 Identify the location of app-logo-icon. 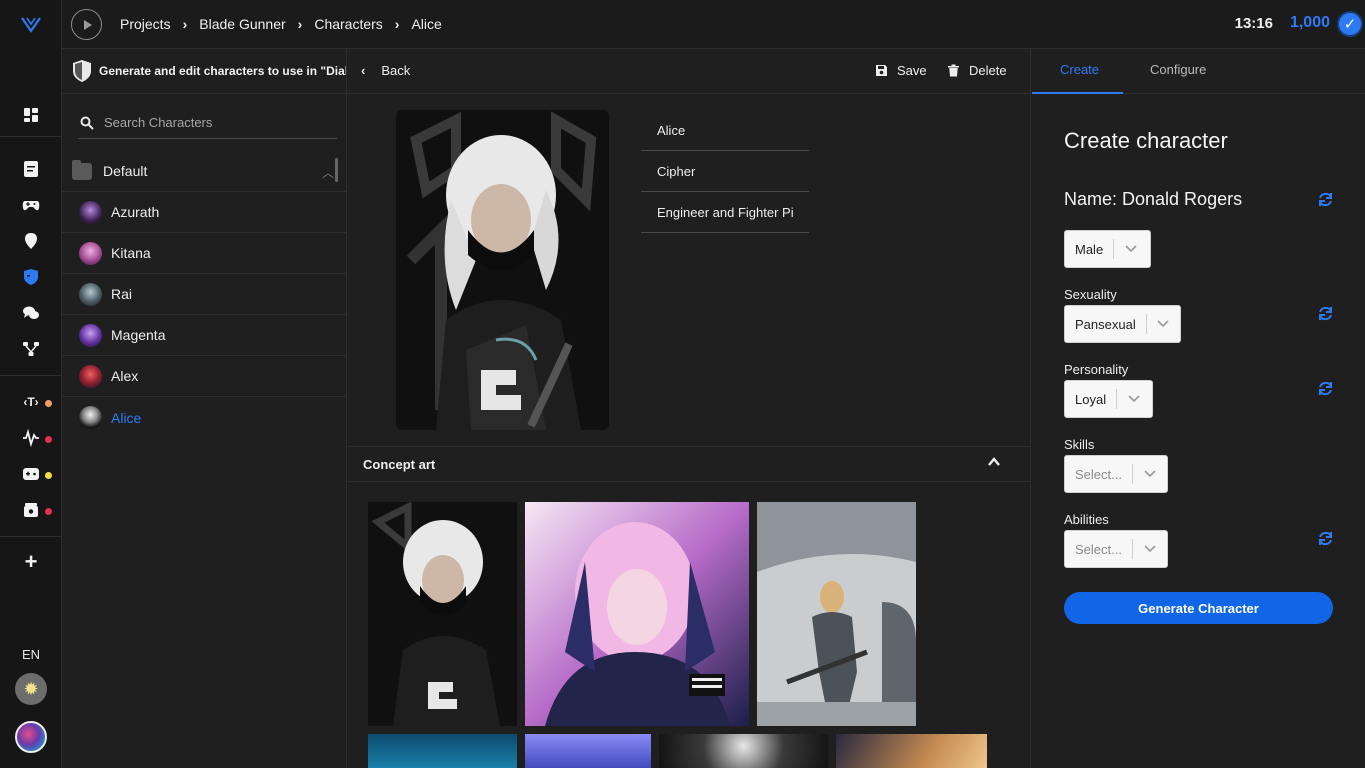
(31, 24).